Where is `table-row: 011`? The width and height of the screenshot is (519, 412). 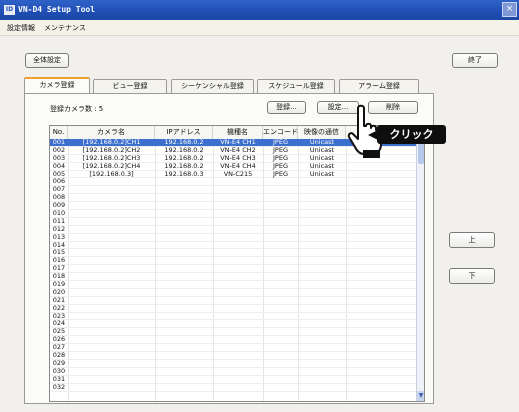
table-row: 011 is located at coordinates (233, 222).